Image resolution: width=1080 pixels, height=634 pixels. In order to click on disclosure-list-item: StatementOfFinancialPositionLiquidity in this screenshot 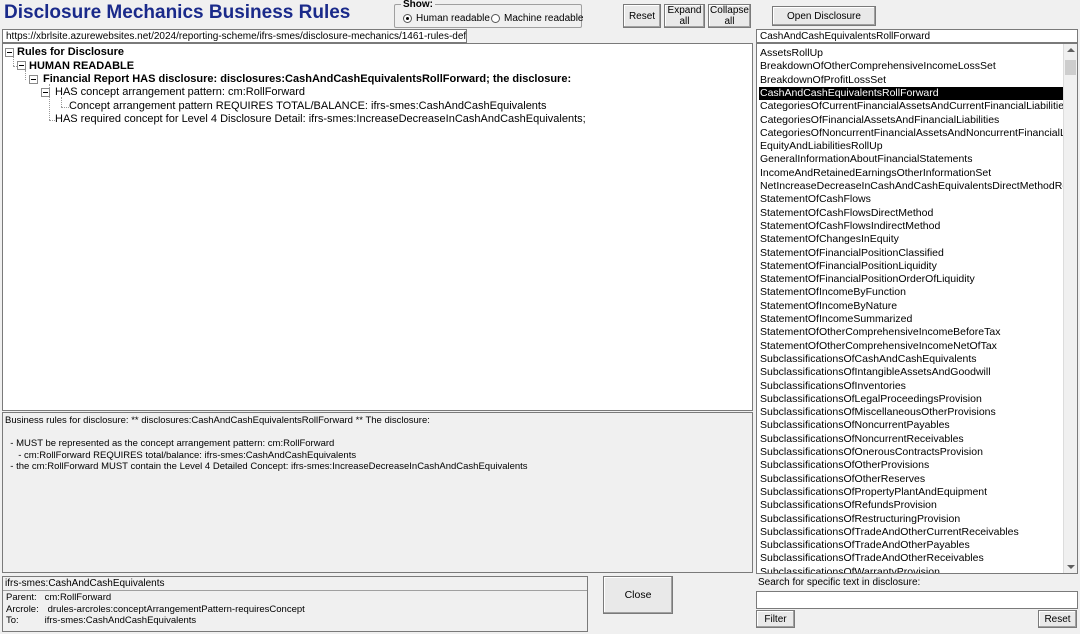, I will do `click(911, 266)`.